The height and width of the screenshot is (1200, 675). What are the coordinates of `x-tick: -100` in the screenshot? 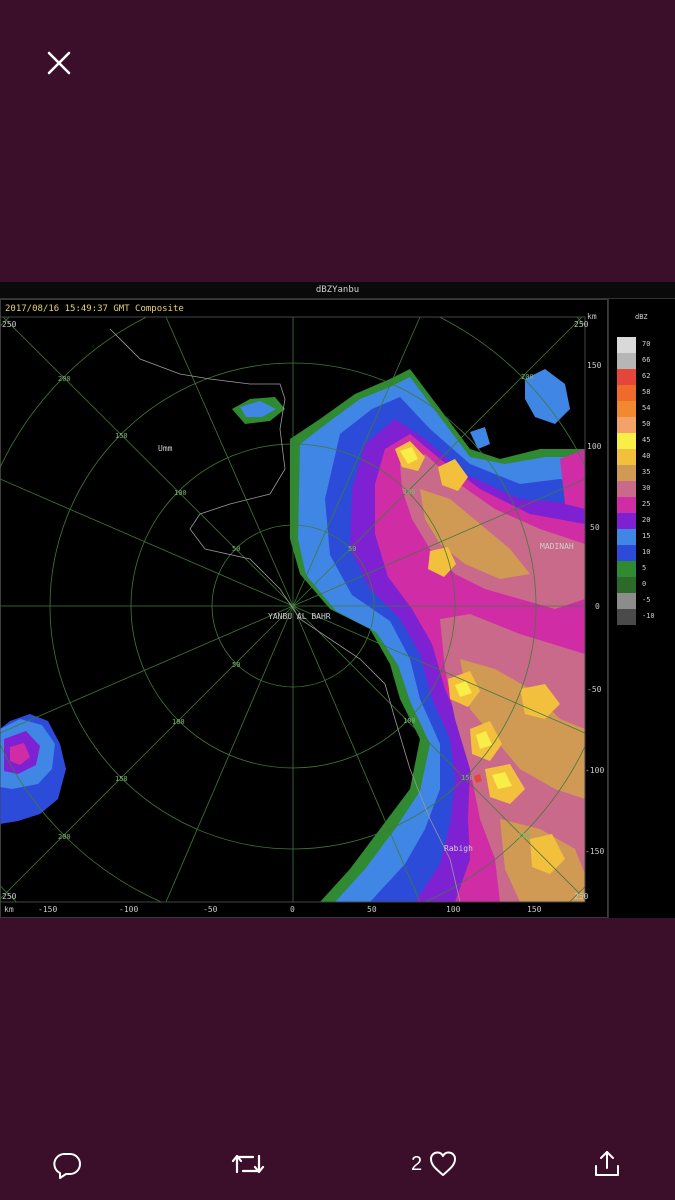 It's located at (128, 909).